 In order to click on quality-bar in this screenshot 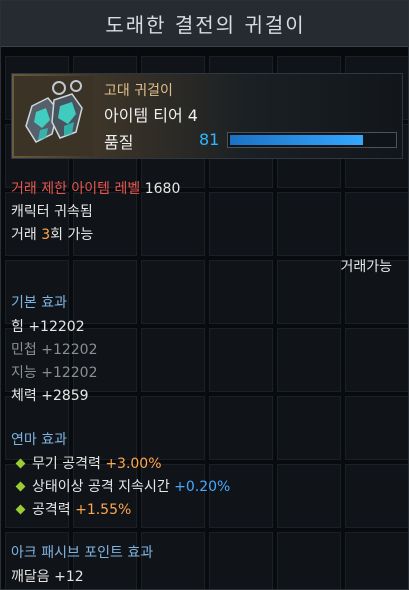, I will do `click(312, 140)`.